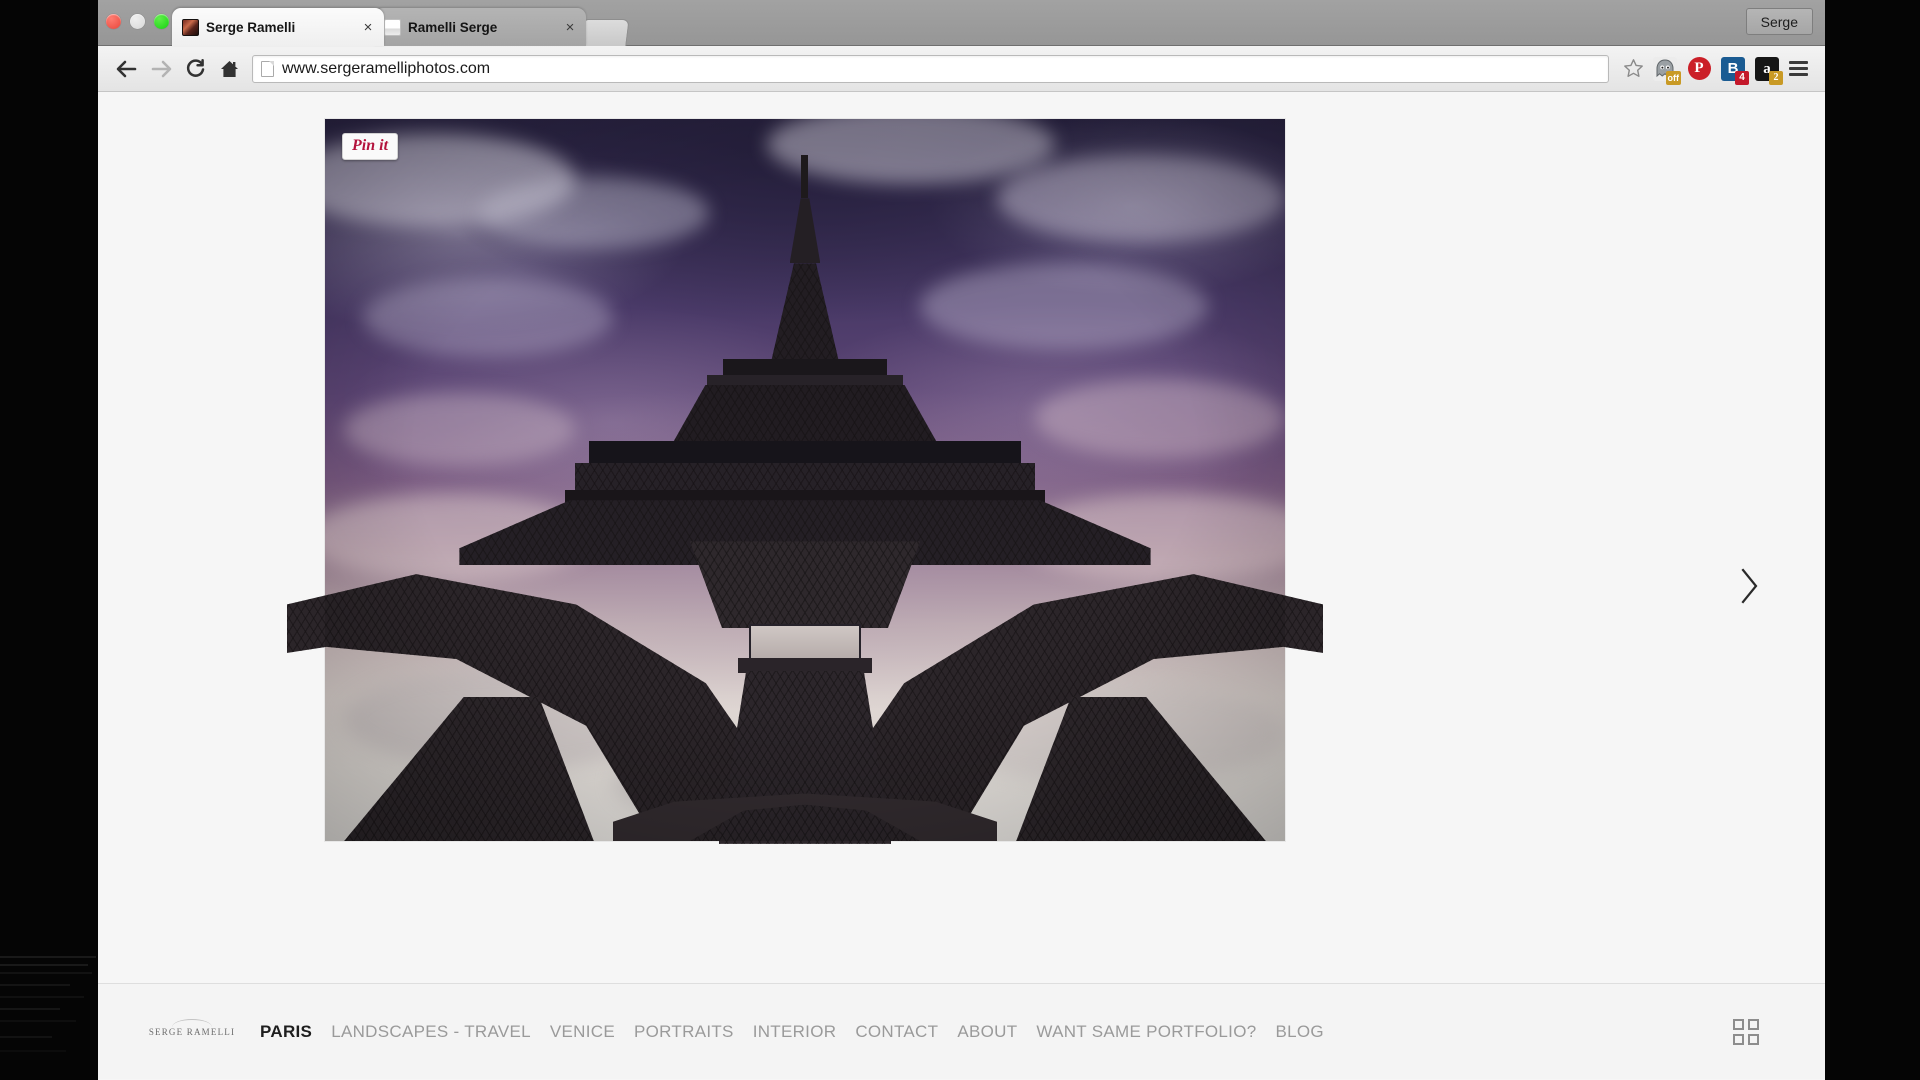 The image size is (1920, 1080). I want to click on tab-list: Serge Ramelli × Ramelli Serge ×, so click(401, 27).